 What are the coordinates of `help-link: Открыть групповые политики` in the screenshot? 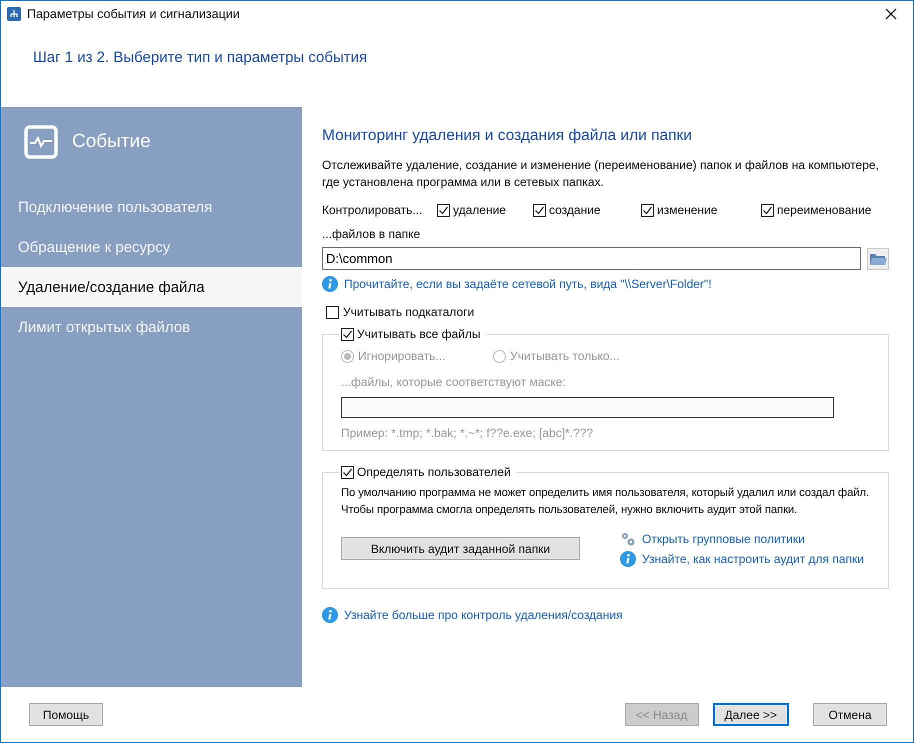 It's located at (723, 539).